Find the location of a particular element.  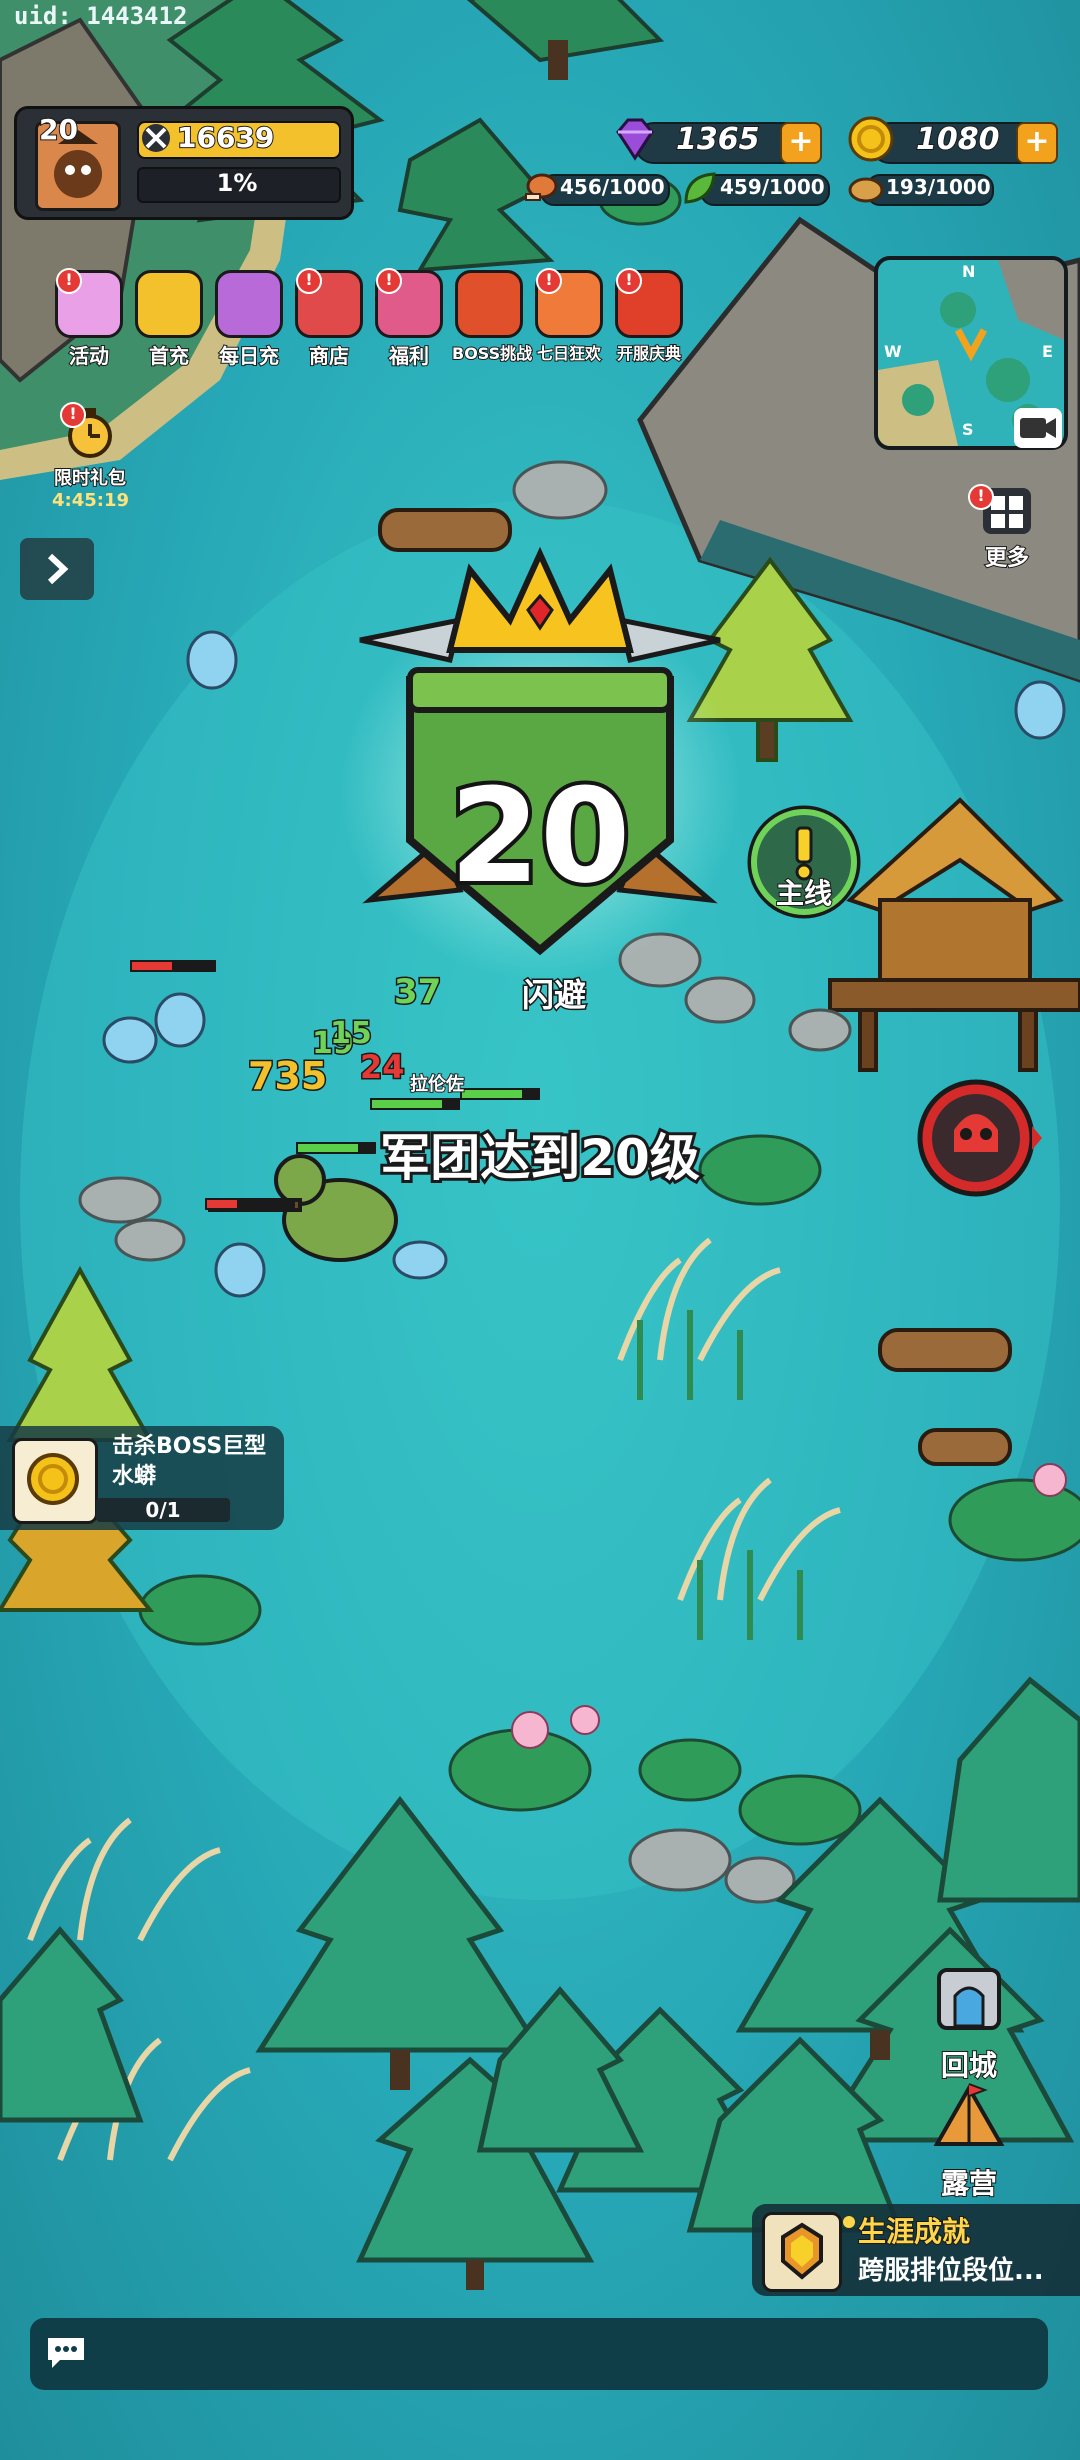

damage-number: 735 is located at coordinates (287, 1076).